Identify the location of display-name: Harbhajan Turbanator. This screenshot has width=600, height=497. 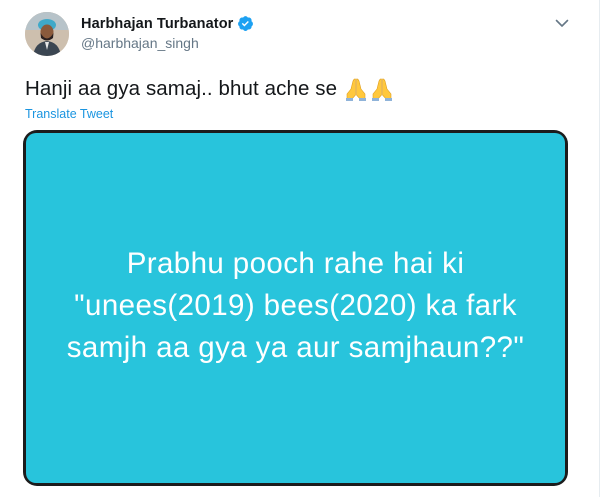
(157, 24).